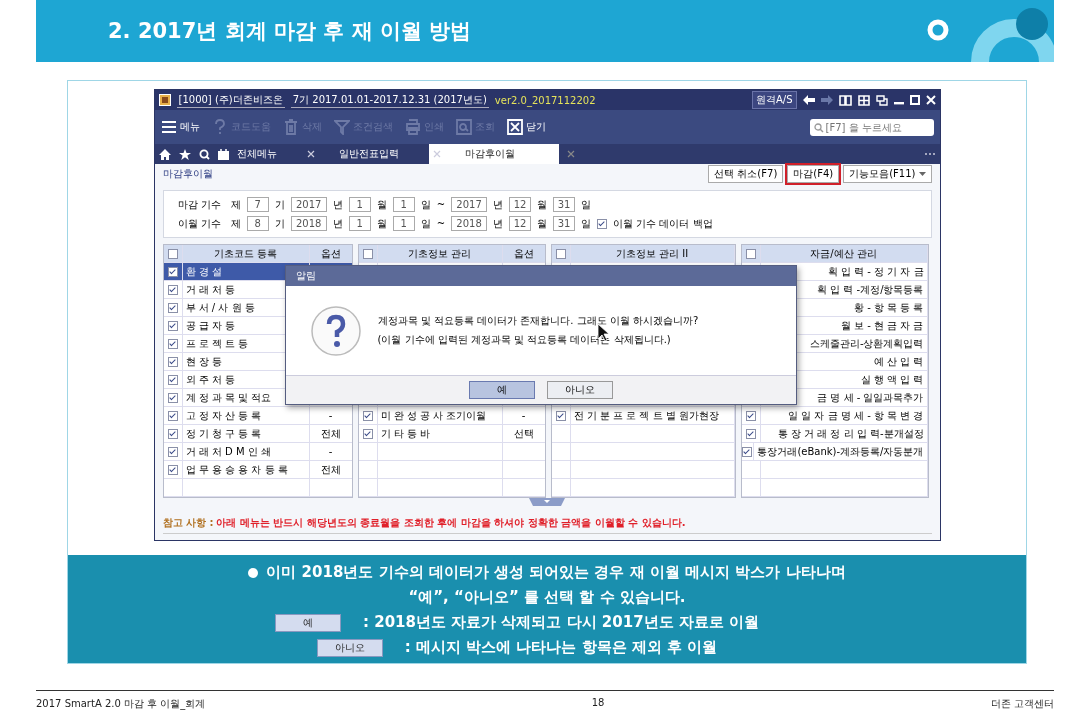 The image size is (1090, 720). Describe the element at coordinates (914, 100) in the screenshot. I see `maximize-icon` at that location.